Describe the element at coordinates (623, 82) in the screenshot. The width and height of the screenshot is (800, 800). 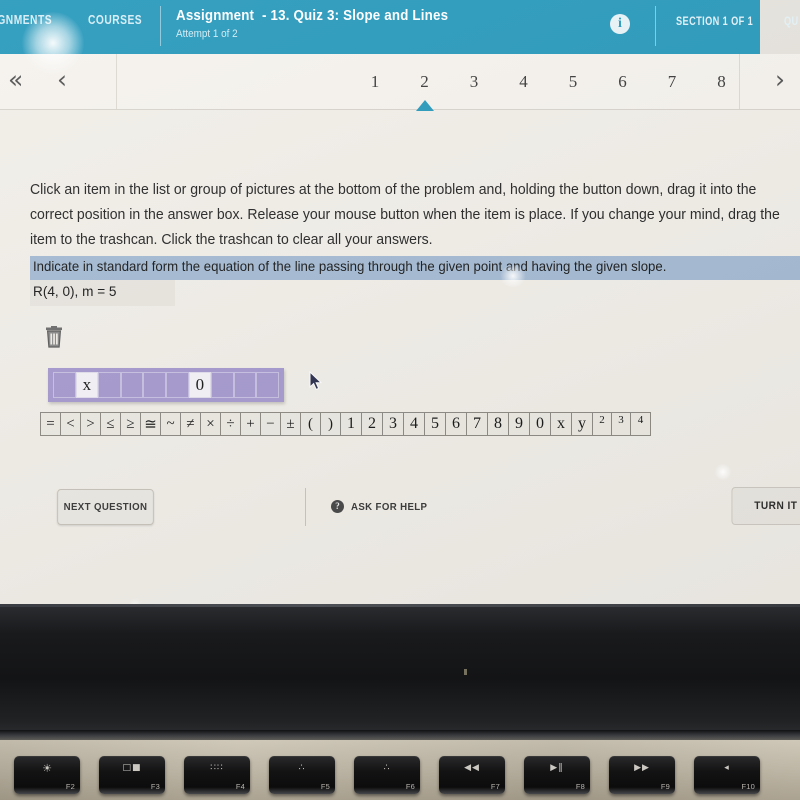
I see `pager-page-6: 6` at that location.